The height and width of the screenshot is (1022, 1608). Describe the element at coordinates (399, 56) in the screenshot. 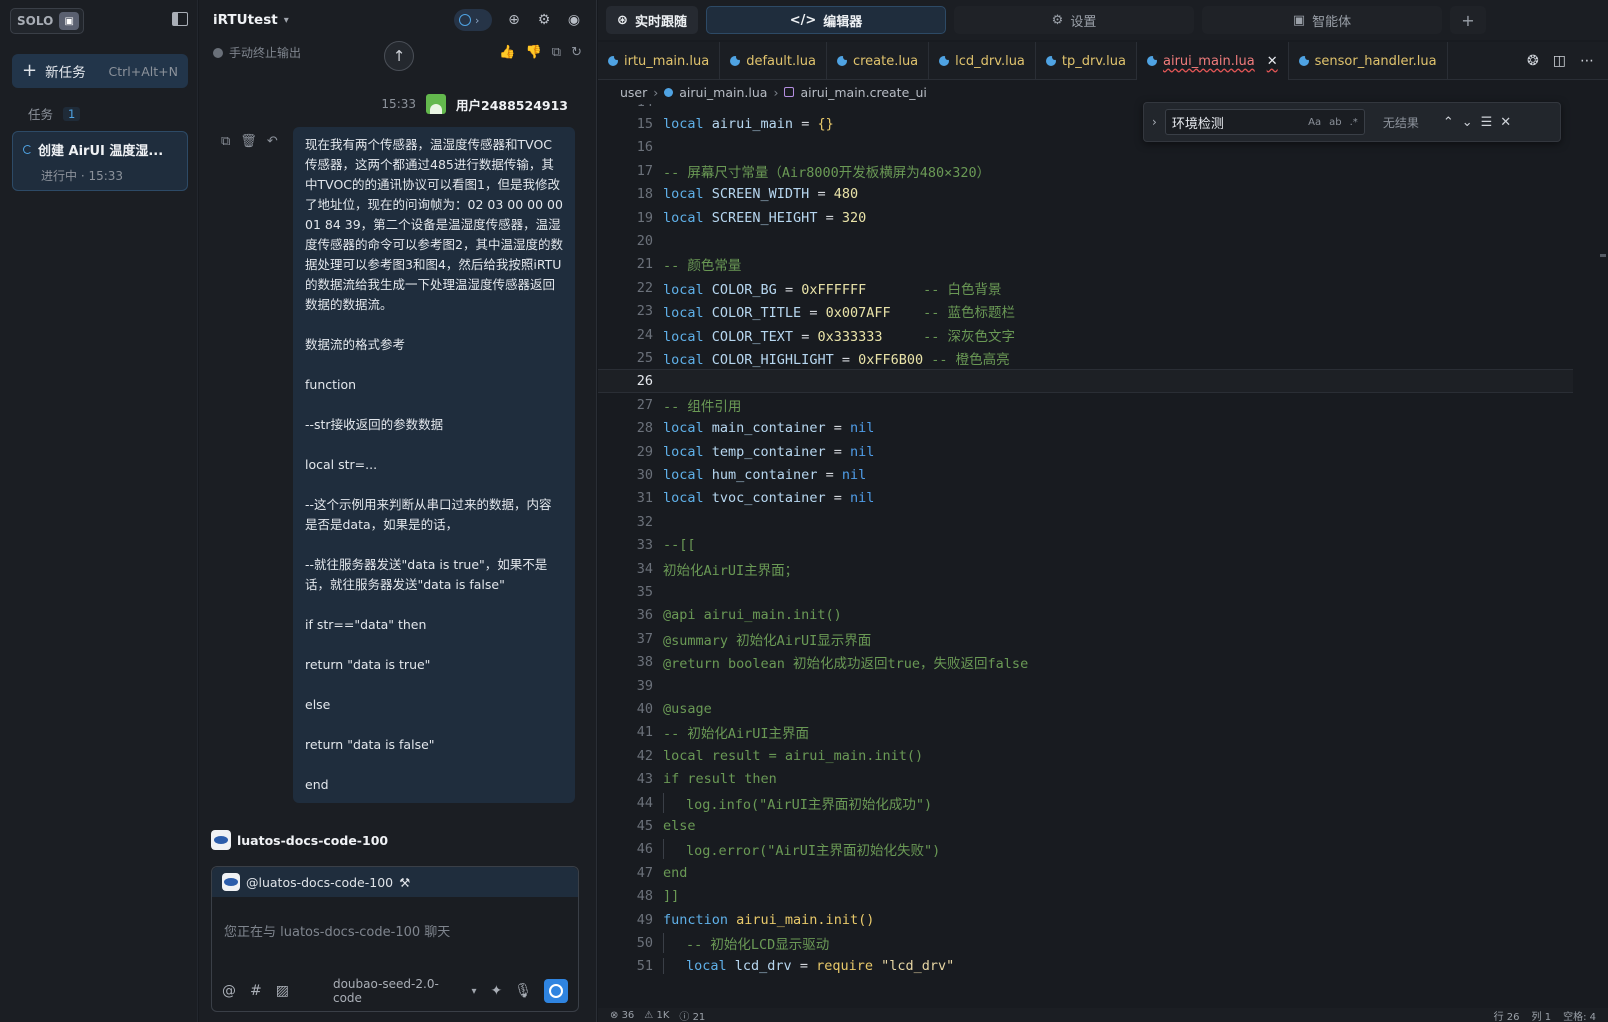

I see `scroll-up-button: ↑` at that location.